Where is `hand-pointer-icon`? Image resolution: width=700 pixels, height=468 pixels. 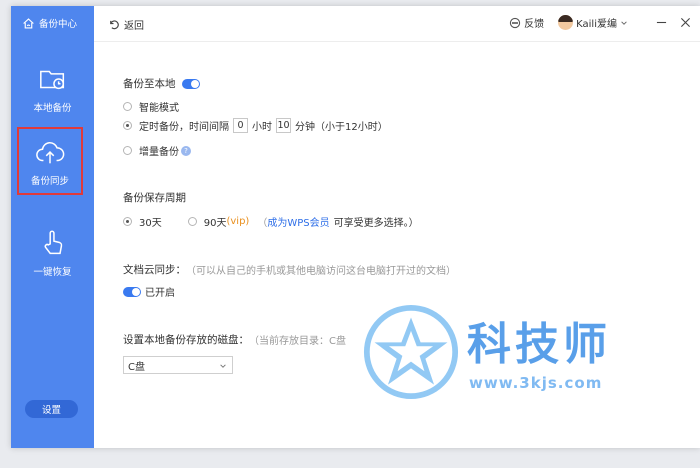 hand-pointer-icon is located at coordinates (53, 242).